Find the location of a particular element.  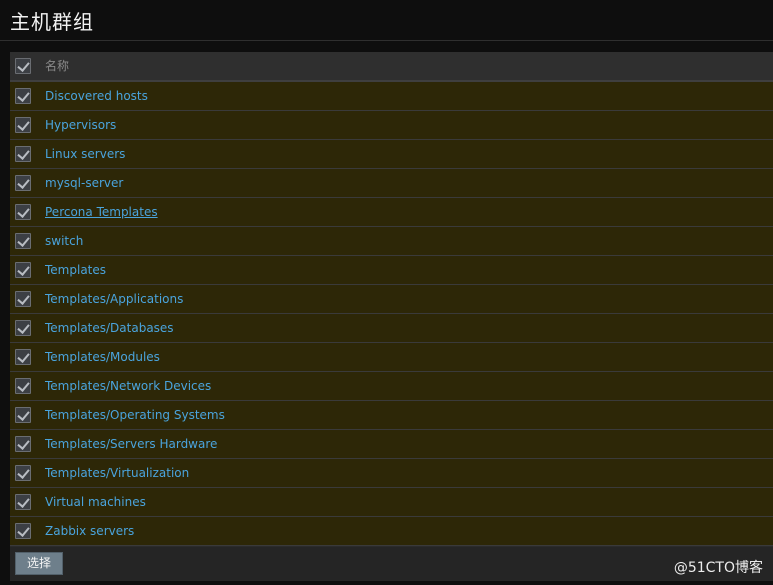

table-row: Discovered hosts is located at coordinates (391, 96).